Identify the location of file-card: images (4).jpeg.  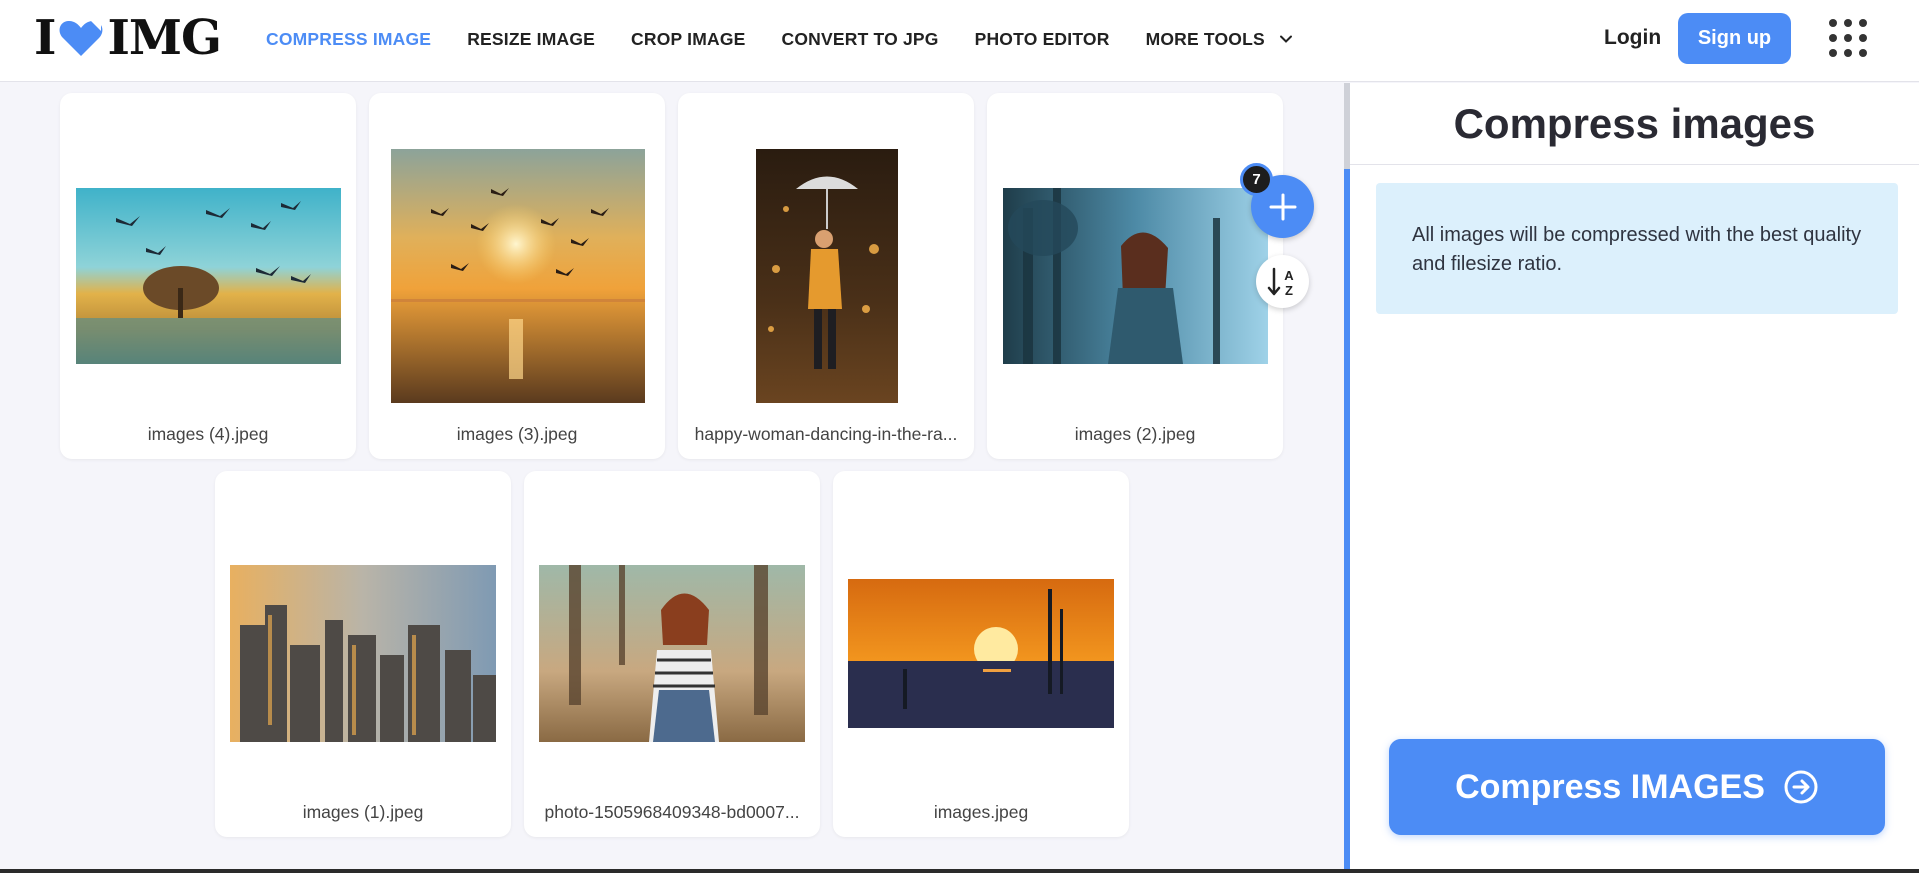
(208, 276).